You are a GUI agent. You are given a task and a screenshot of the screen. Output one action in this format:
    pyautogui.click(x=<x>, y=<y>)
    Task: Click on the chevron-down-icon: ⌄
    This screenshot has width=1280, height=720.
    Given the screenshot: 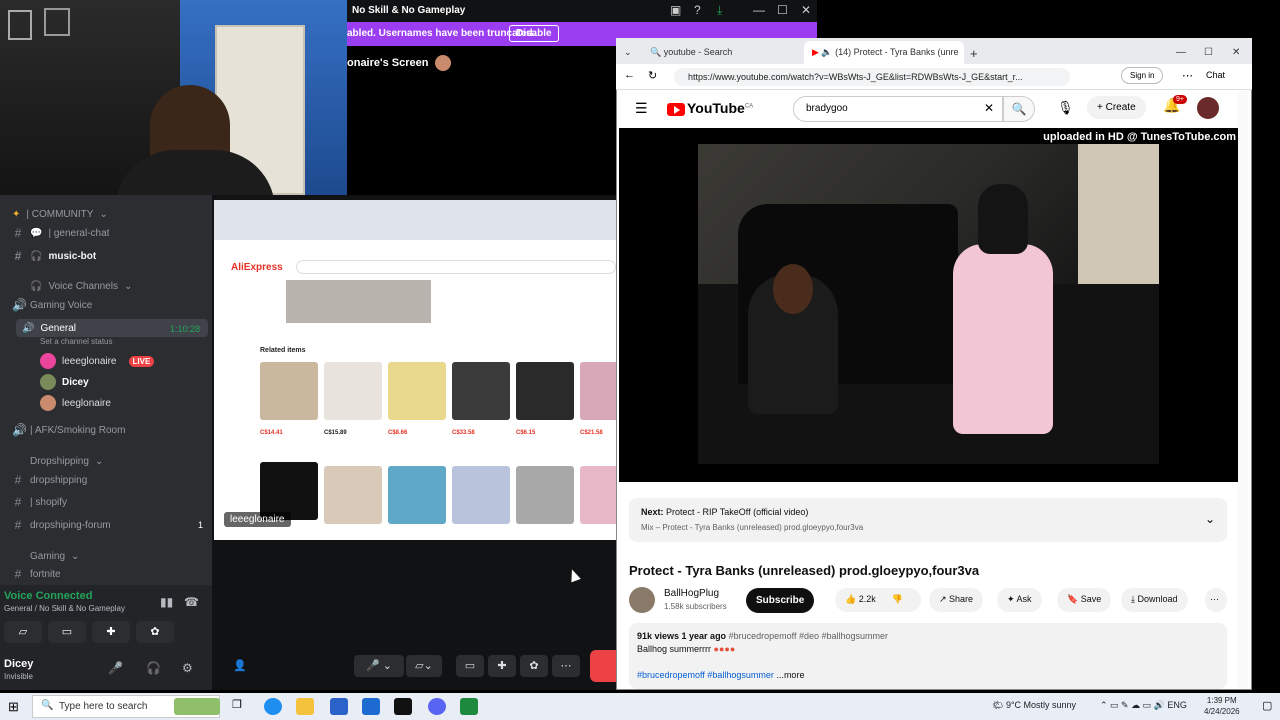 What is the action you would take?
    pyautogui.click(x=1210, y=519)
    